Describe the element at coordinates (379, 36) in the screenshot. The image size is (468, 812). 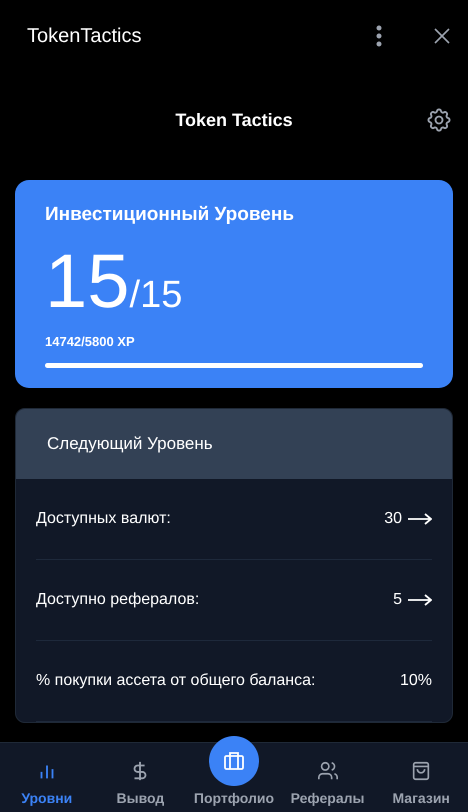
I see `more-icon` at that location.